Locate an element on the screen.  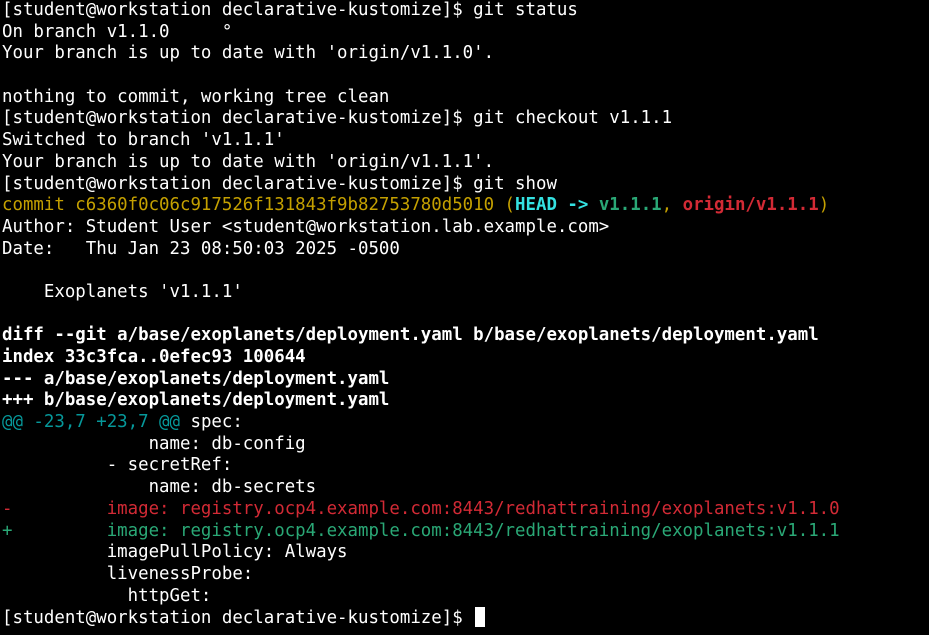
terminal-line: - secretRef: is located at coordinates (465, 466).